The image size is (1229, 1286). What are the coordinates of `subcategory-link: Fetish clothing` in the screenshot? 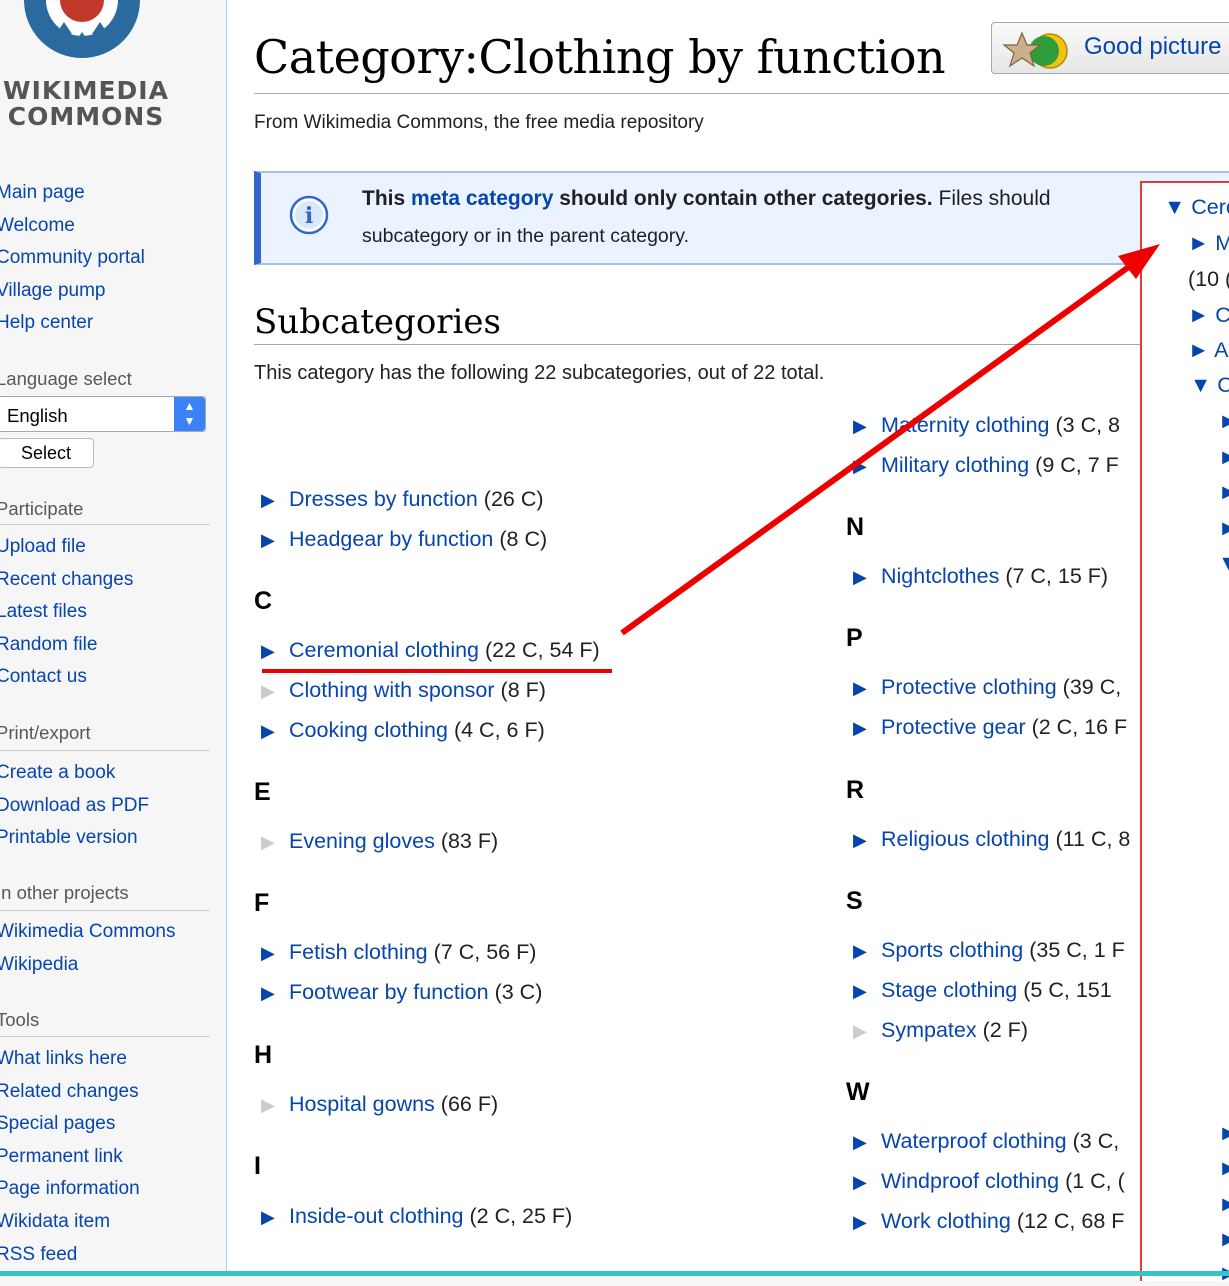 It's located at (358, 952).